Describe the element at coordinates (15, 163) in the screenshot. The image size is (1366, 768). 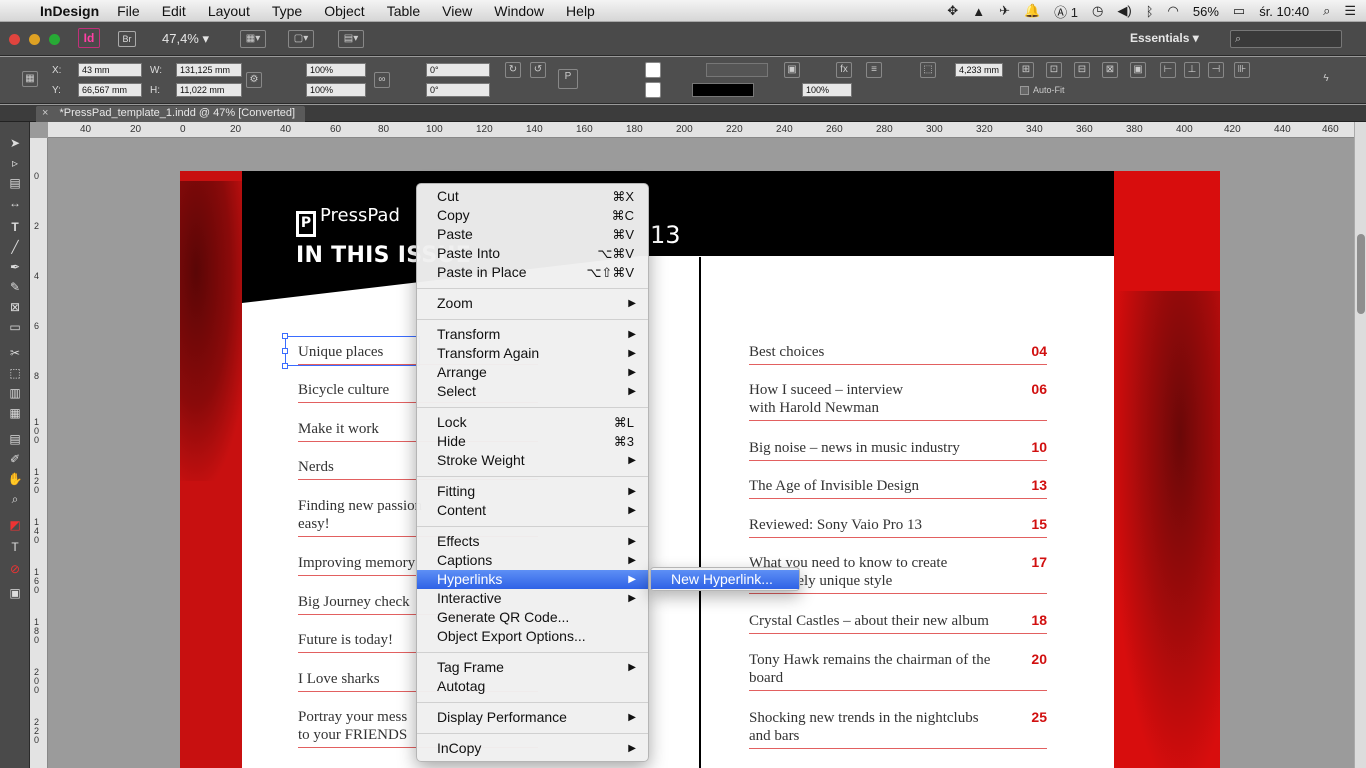
I see `direct-selection-tool-icon: ▹` at that location.